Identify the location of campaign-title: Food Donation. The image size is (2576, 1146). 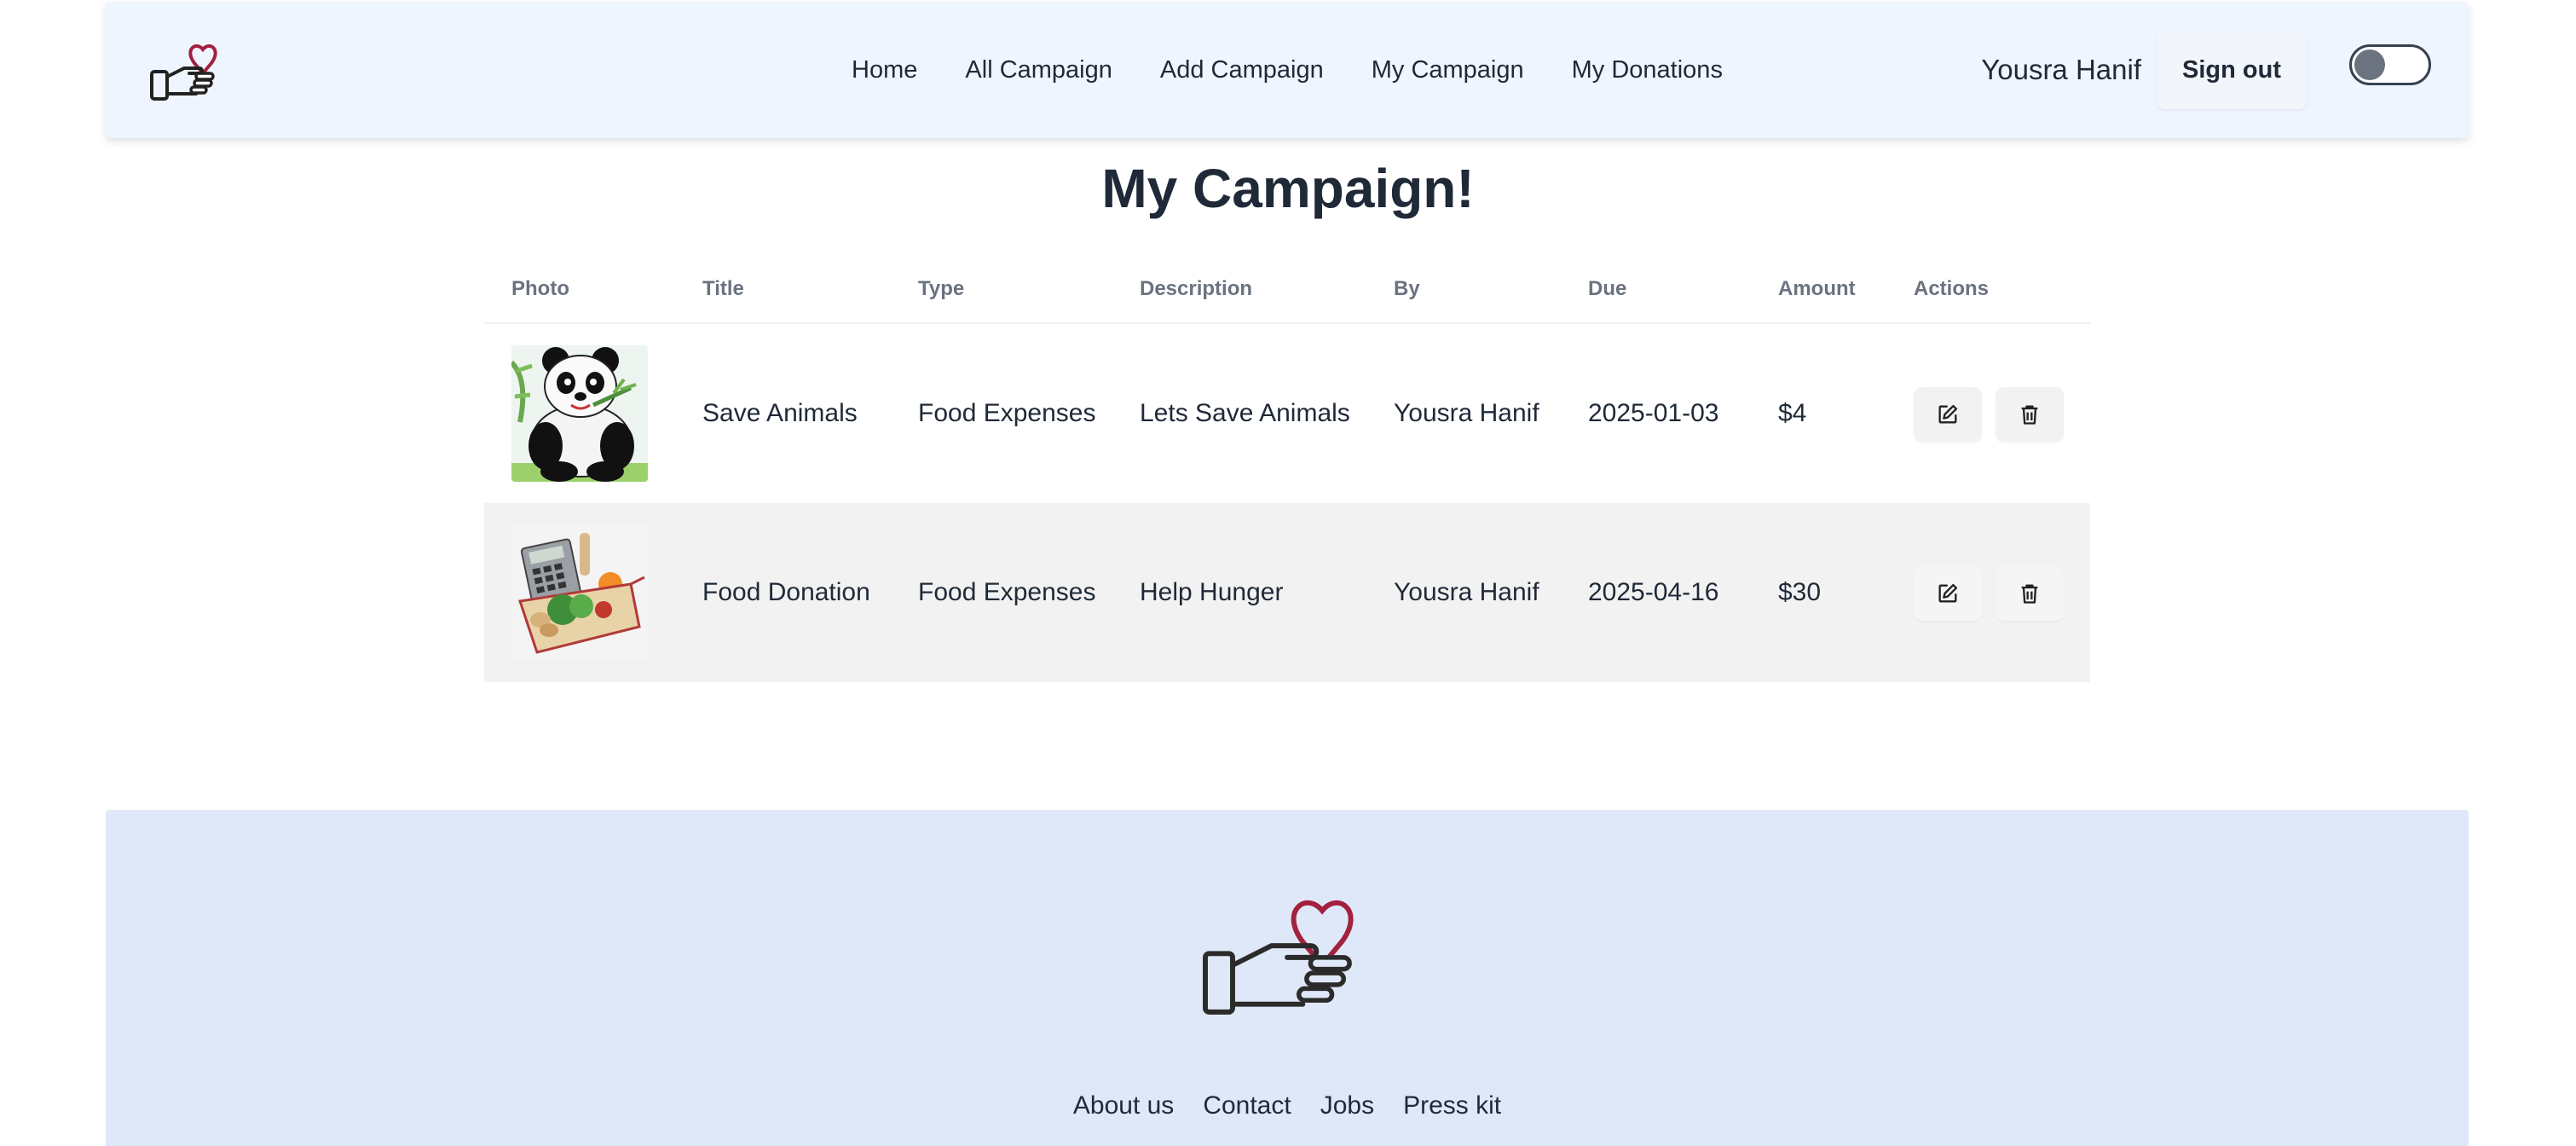
(786, 592).